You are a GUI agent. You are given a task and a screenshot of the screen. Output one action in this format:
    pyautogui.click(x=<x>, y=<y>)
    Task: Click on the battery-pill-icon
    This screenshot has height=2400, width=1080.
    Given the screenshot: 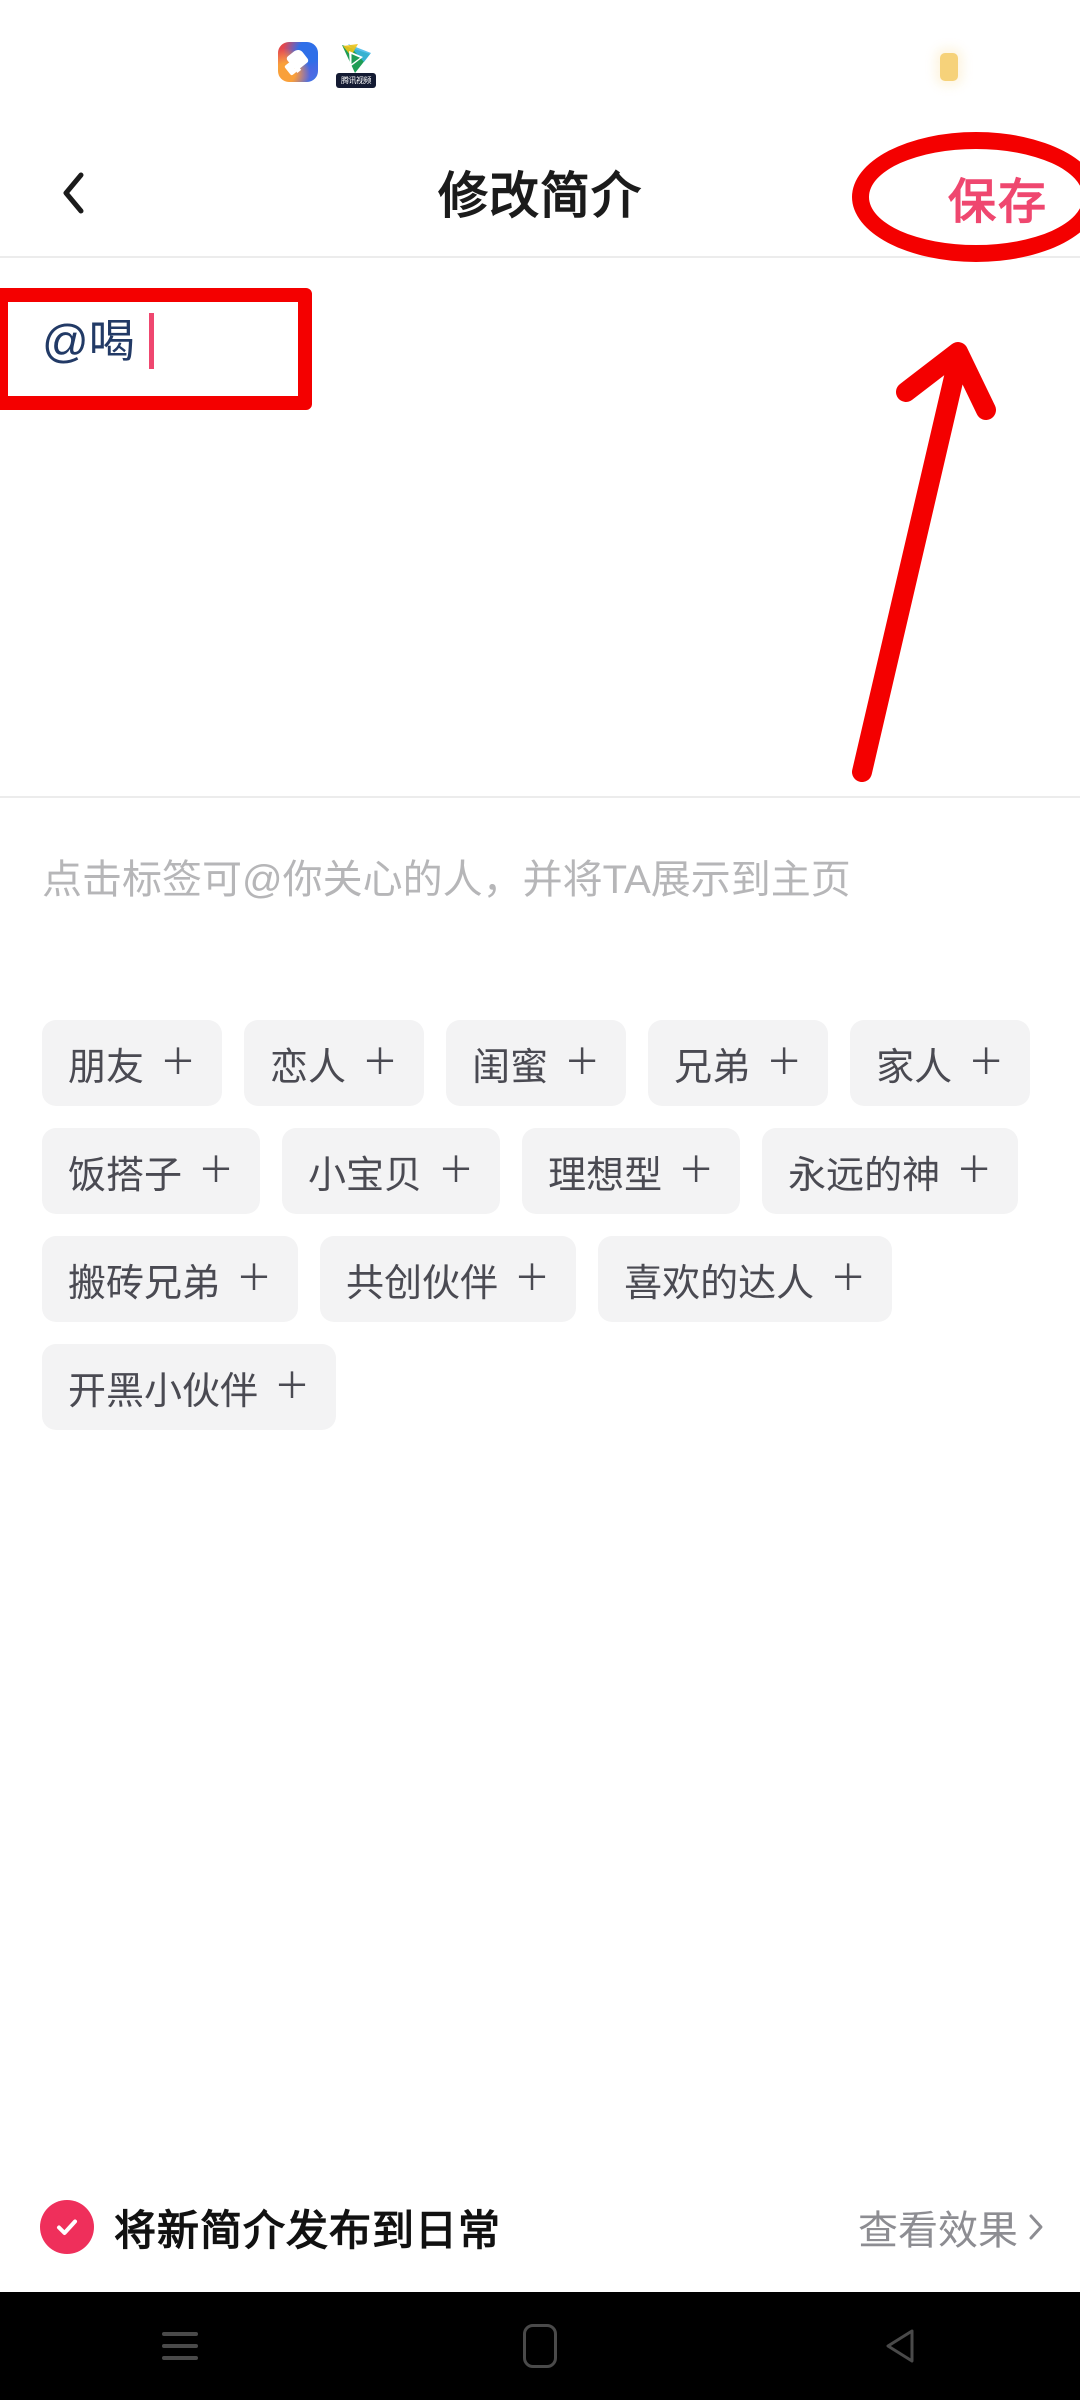 What is the action you would take?
    pyautogui.click(x=949, y=67)
    